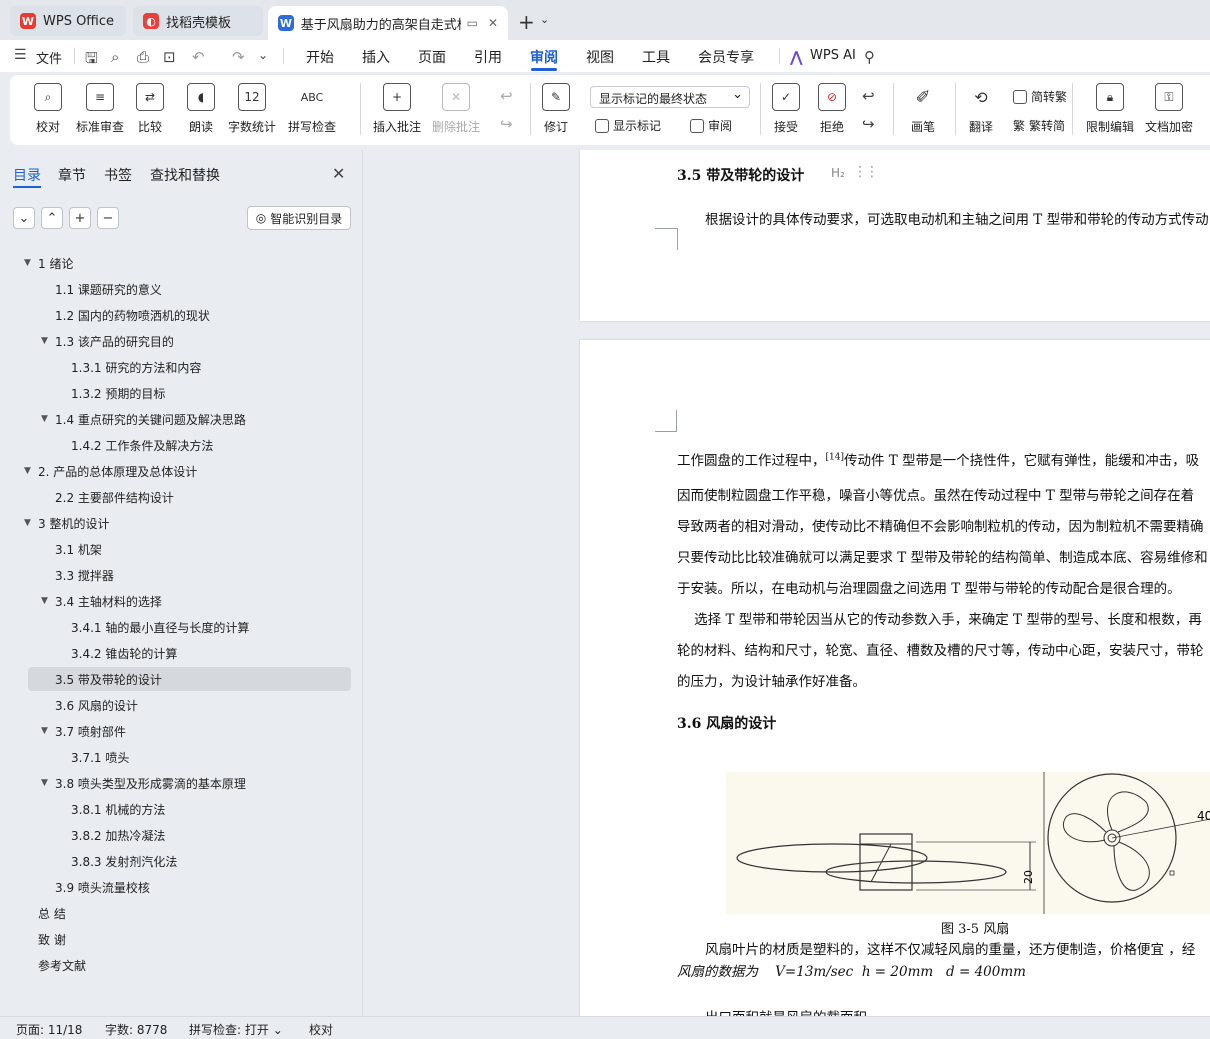  What do you see at coordinates (556, 109) in the screenshot?
I see `track-changes-button: ✎ 修订` at bounding box center [556, 109].